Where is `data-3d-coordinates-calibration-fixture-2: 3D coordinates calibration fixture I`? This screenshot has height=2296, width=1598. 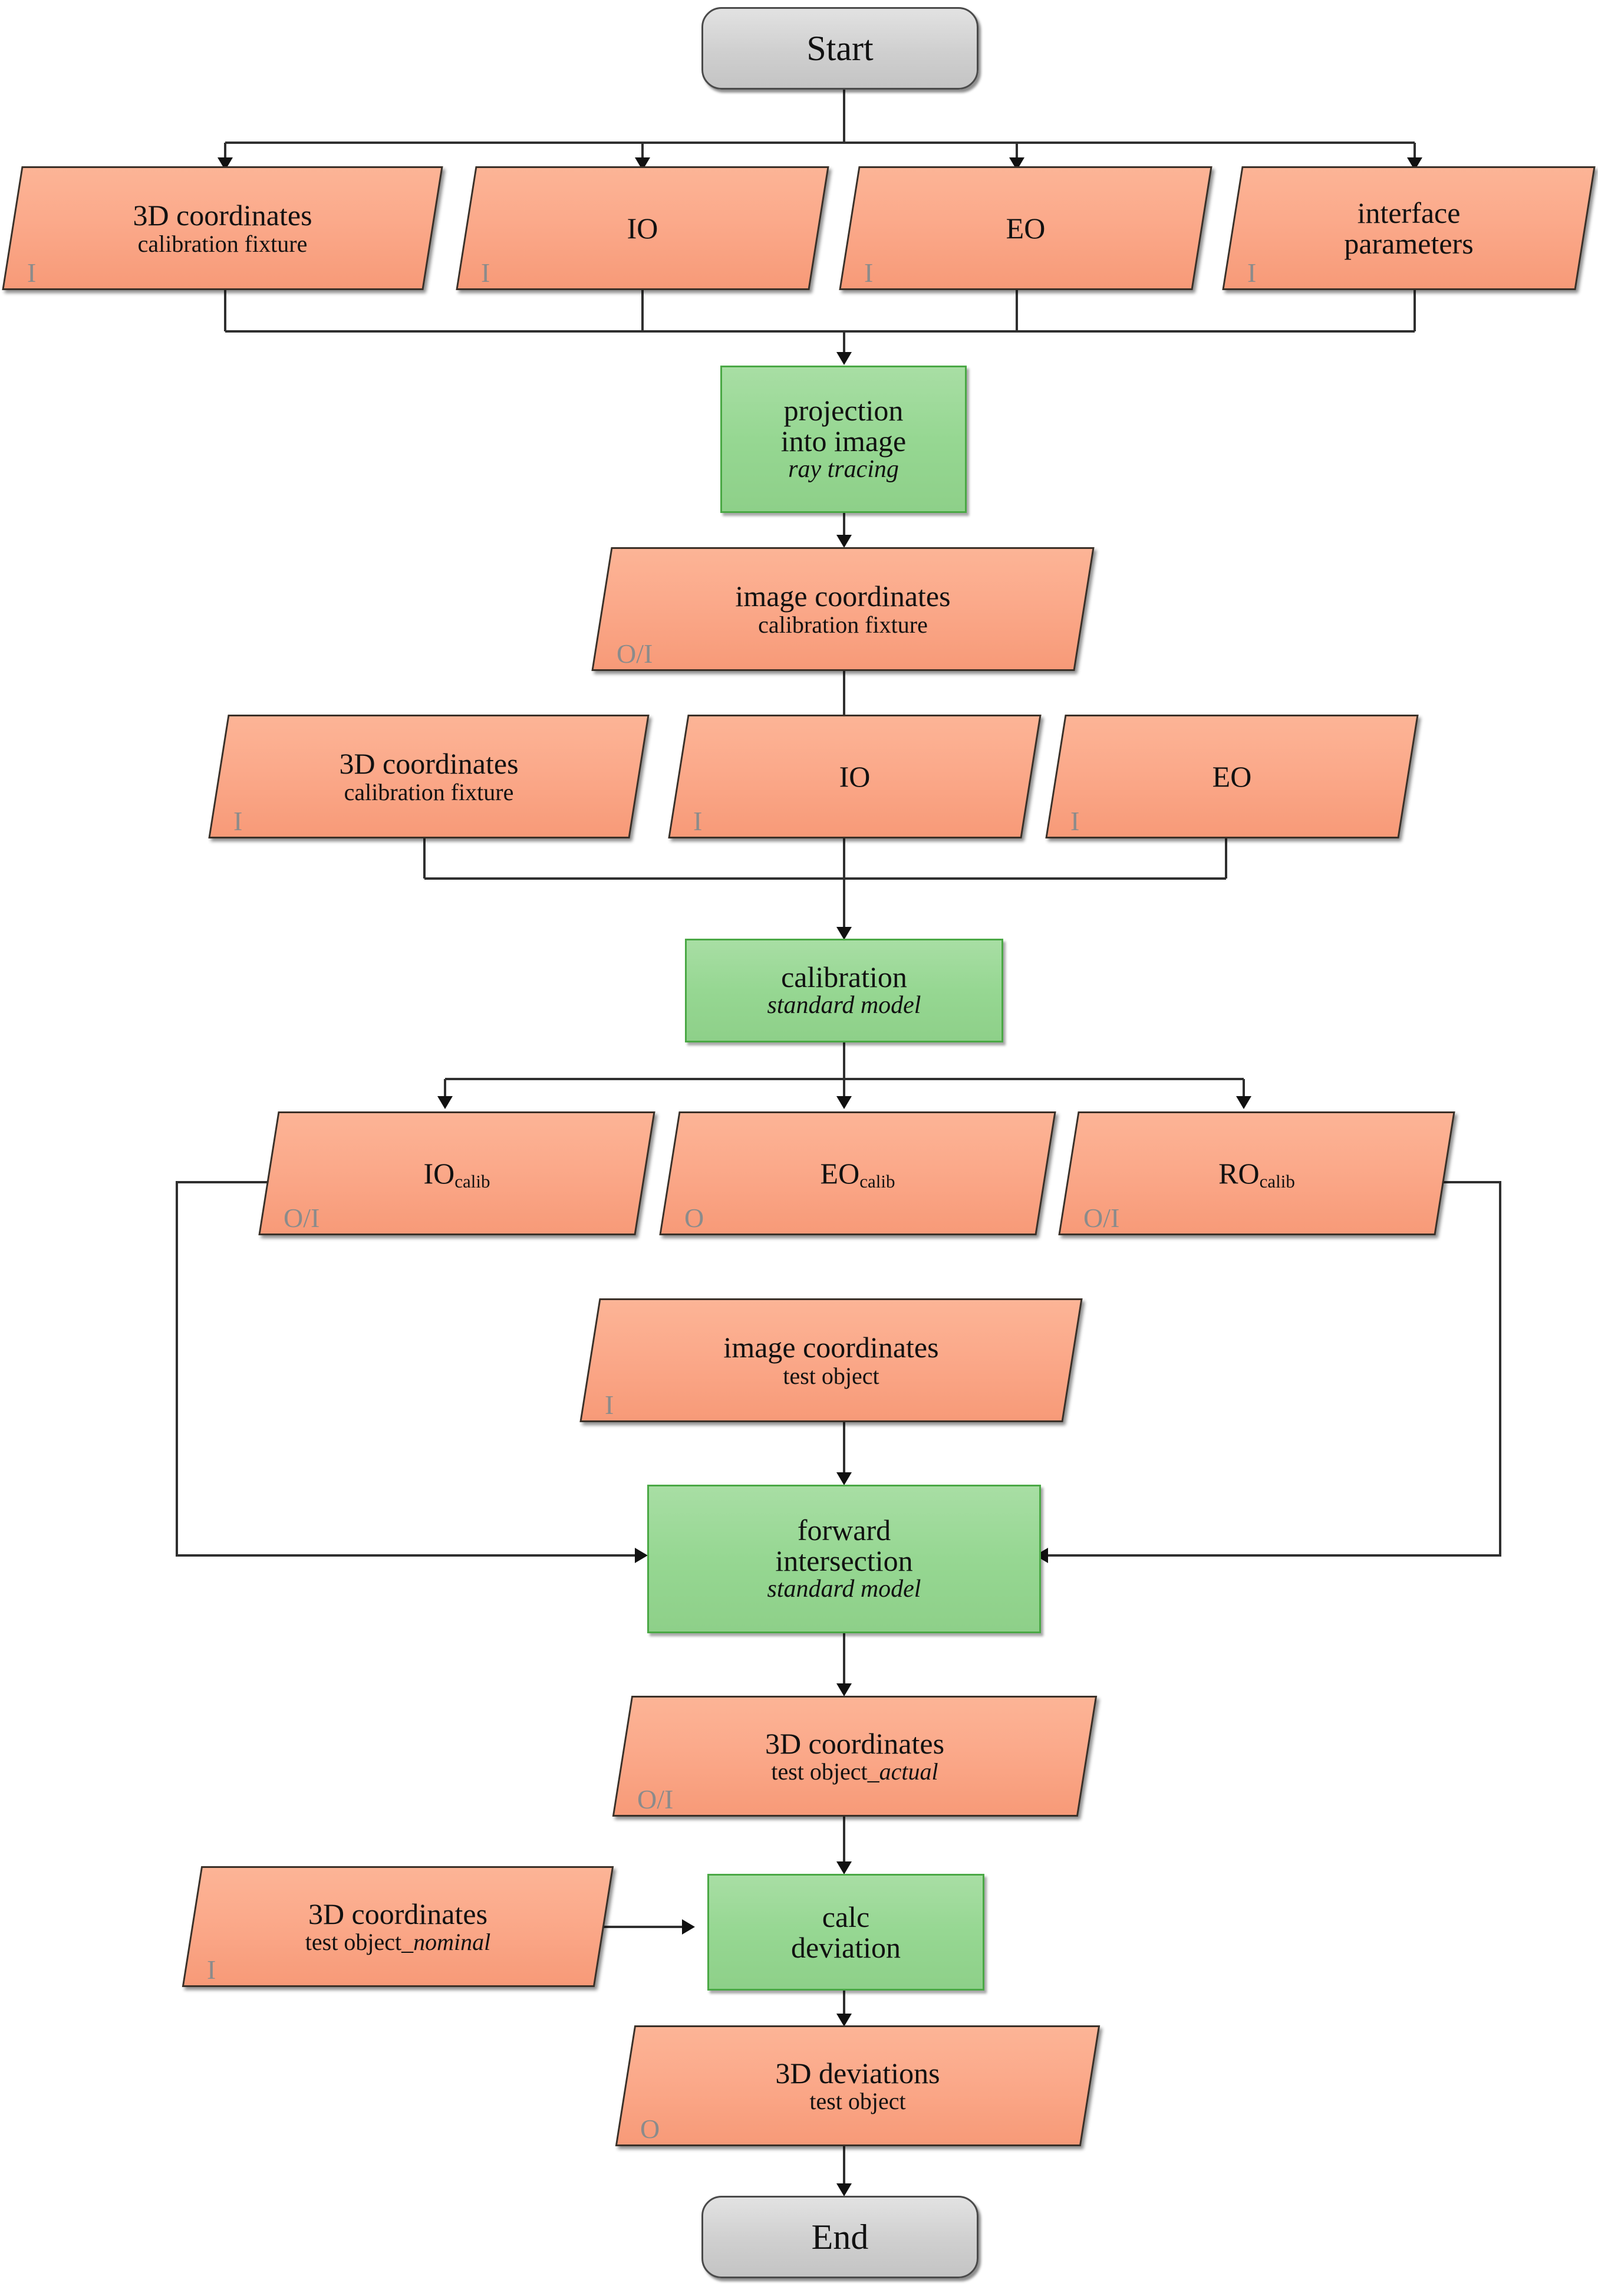
data-3d-coordinates-calibration-fixture-2: 3D coordinates calibration fixture I is located at coordinates (429, 777).